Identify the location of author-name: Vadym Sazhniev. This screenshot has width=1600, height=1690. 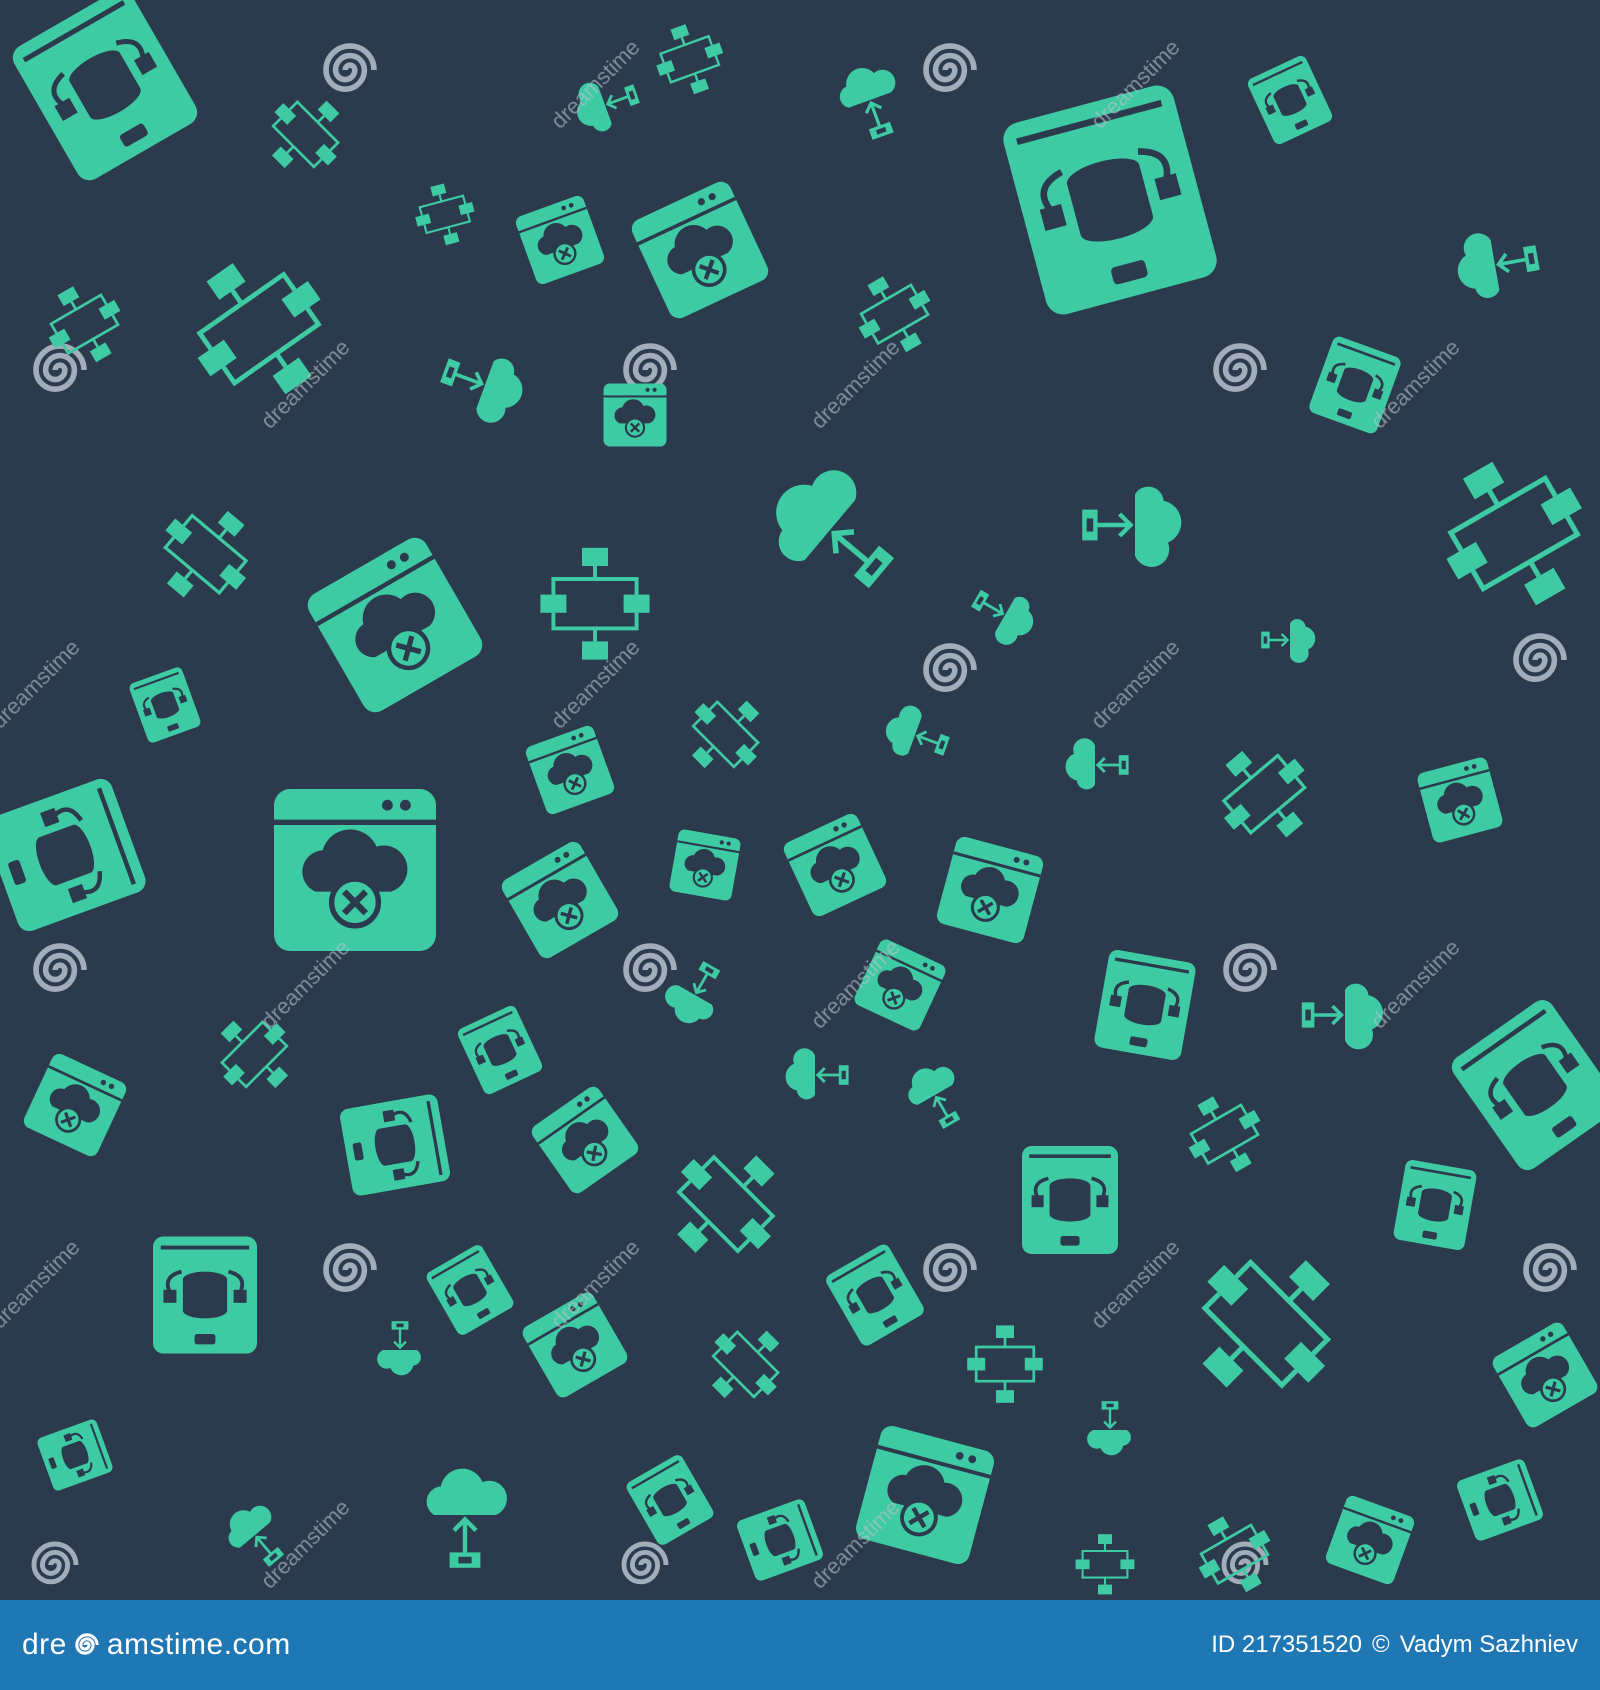
(1489, 1645).